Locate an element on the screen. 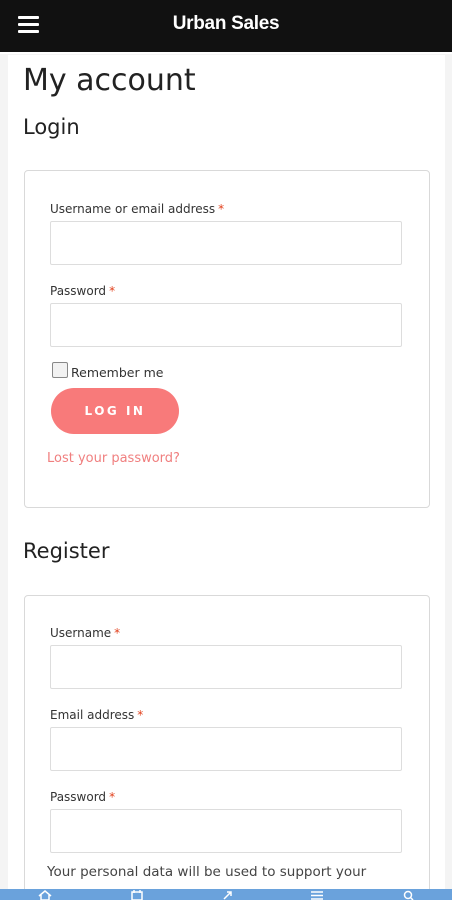 The image size is (452, 900). username-label: Username or email address * is located at coordinates (137, 209).